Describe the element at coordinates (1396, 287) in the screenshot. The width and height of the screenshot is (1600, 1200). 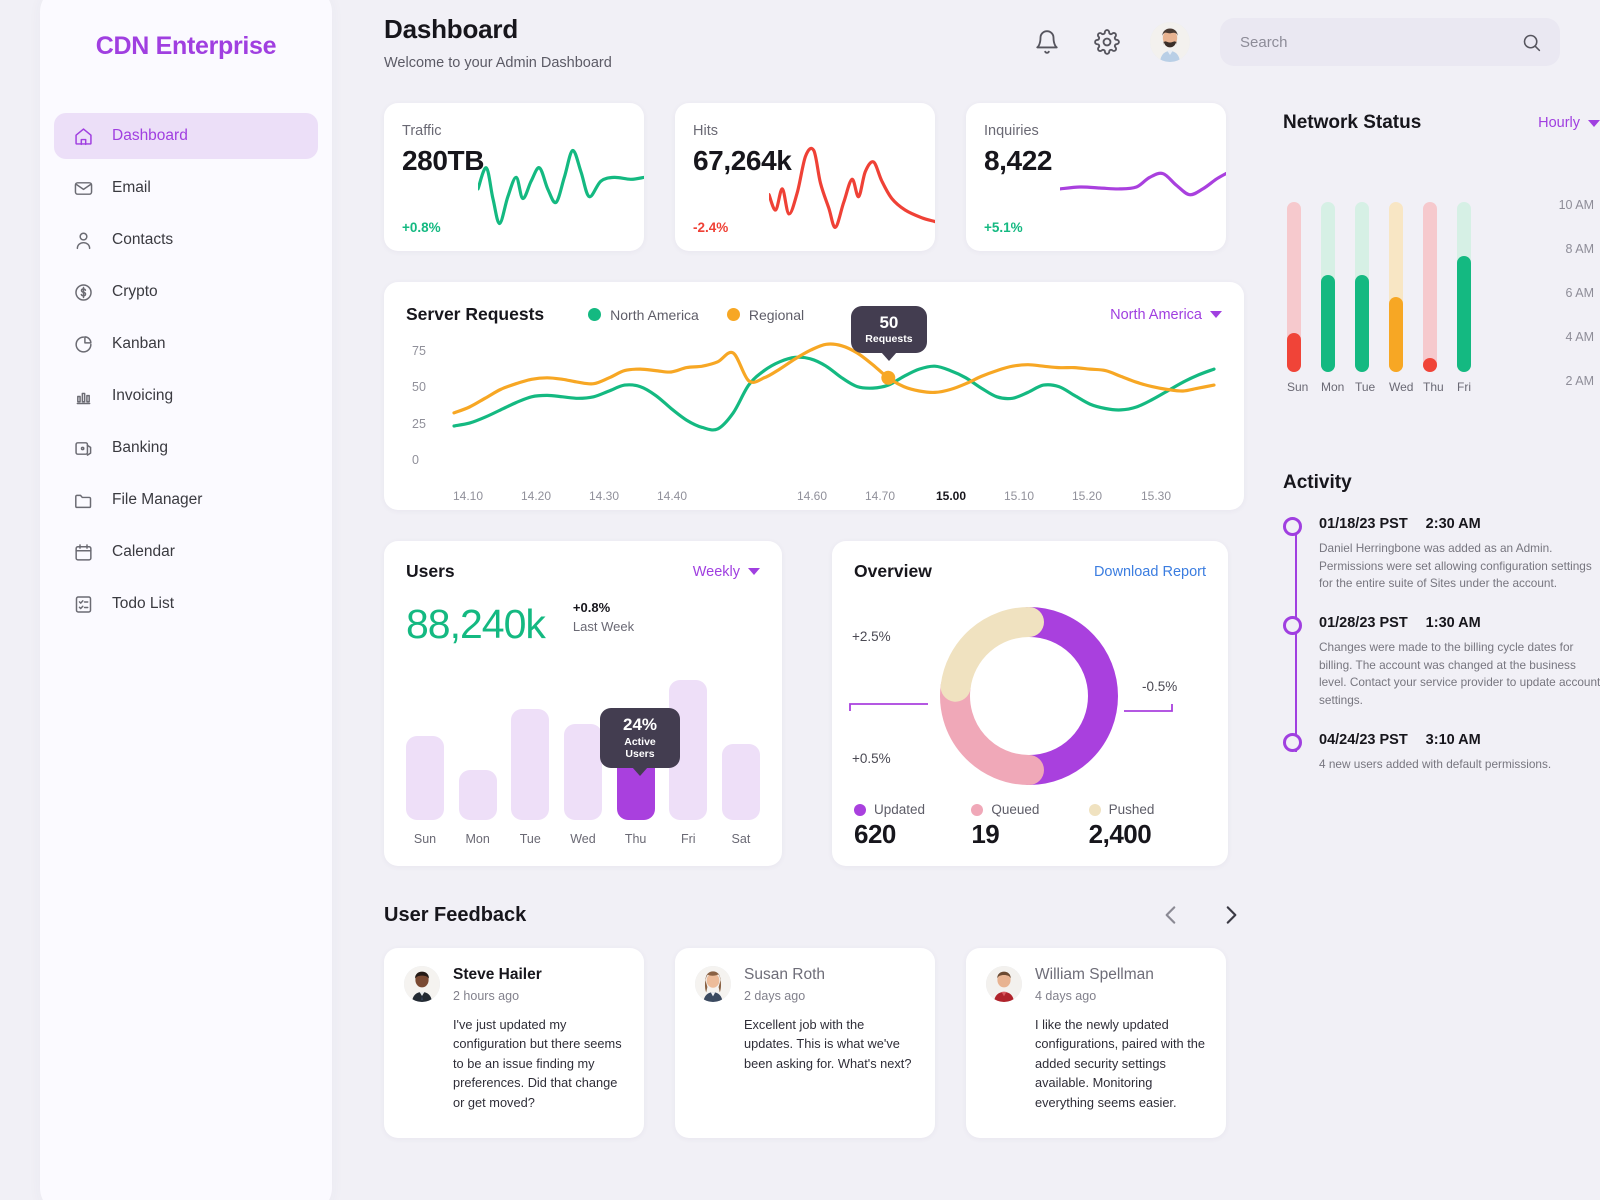
I see `network-bar-wed` at that location.